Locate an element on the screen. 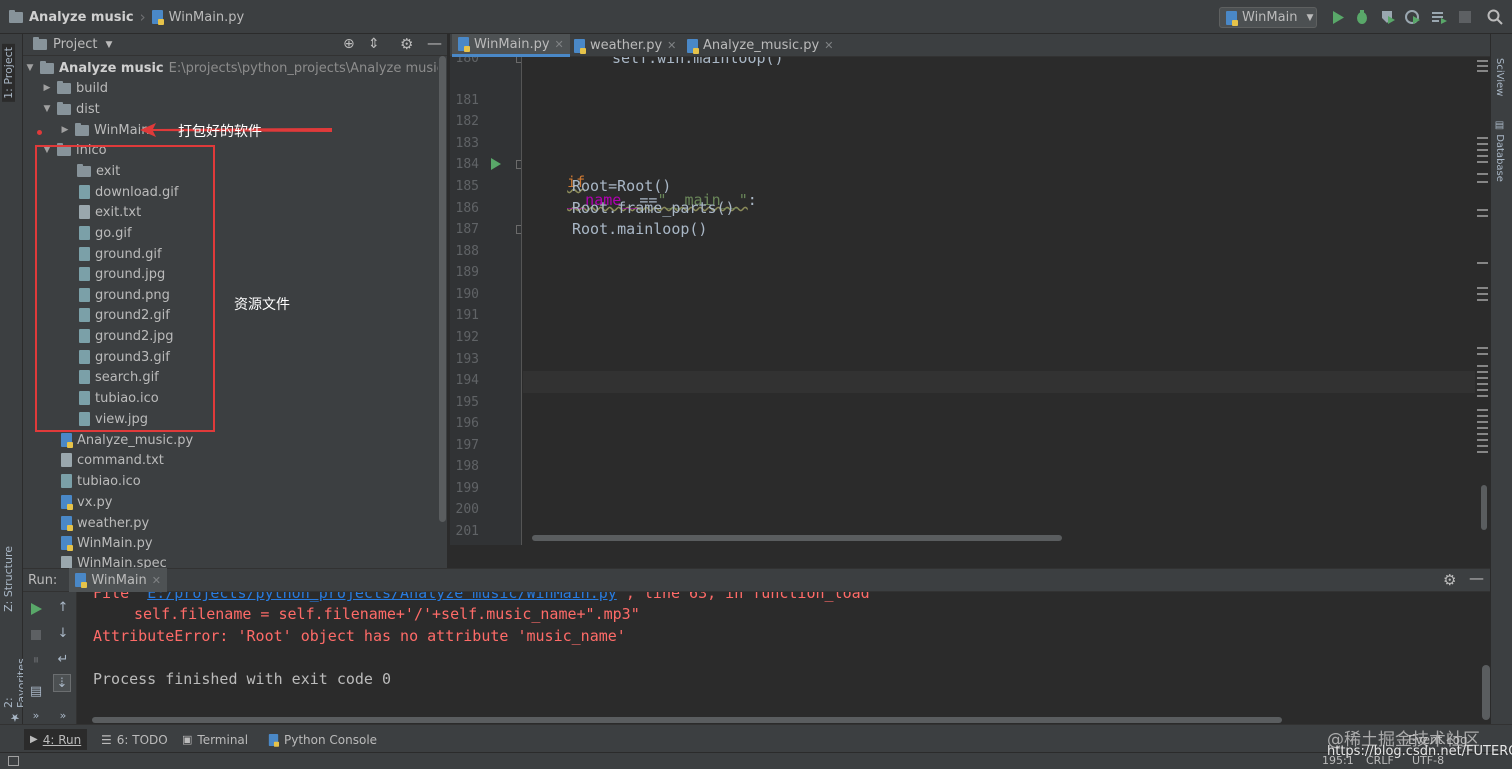 The height and width of the screenshot is (769, 1512). tab-terminal: ▣ Terminal is located at coordinates (215, 739).